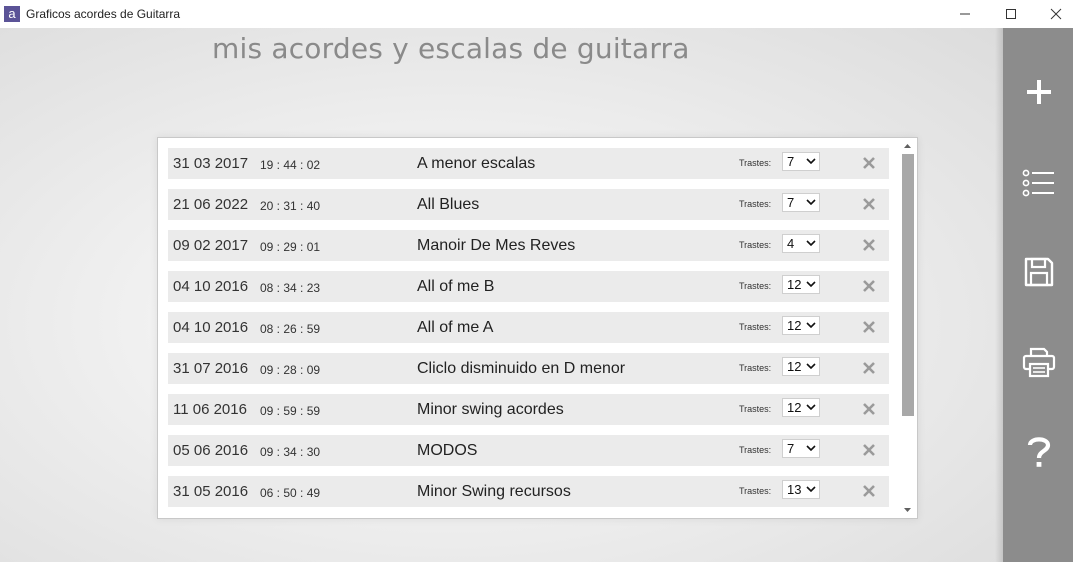 Image resolution: width=1073 pixels, height=562 pixels. Describe the element at coordinates (211, 204) in the screenshot. I see `item-date: 21 06 2022` at that location.